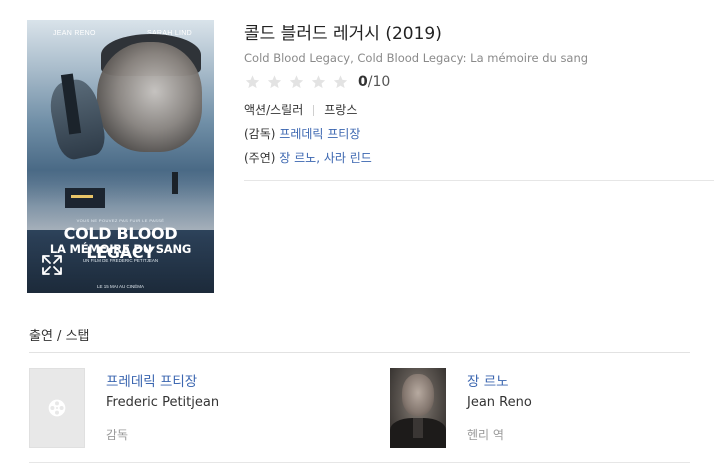 Image resolution: width=728 pixels, height=466 pixels. I want to click on person-text: 프레데릭 프티장 Frederic Petitjean 감독, so click(206, 408).